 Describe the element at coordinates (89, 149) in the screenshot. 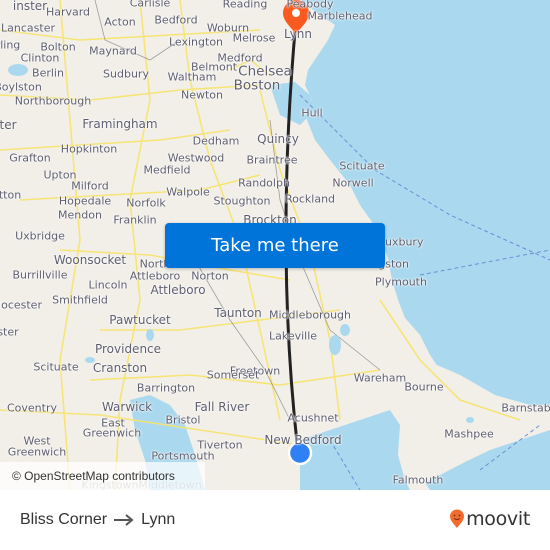

I see `place-label: Hopkinton` at that location.